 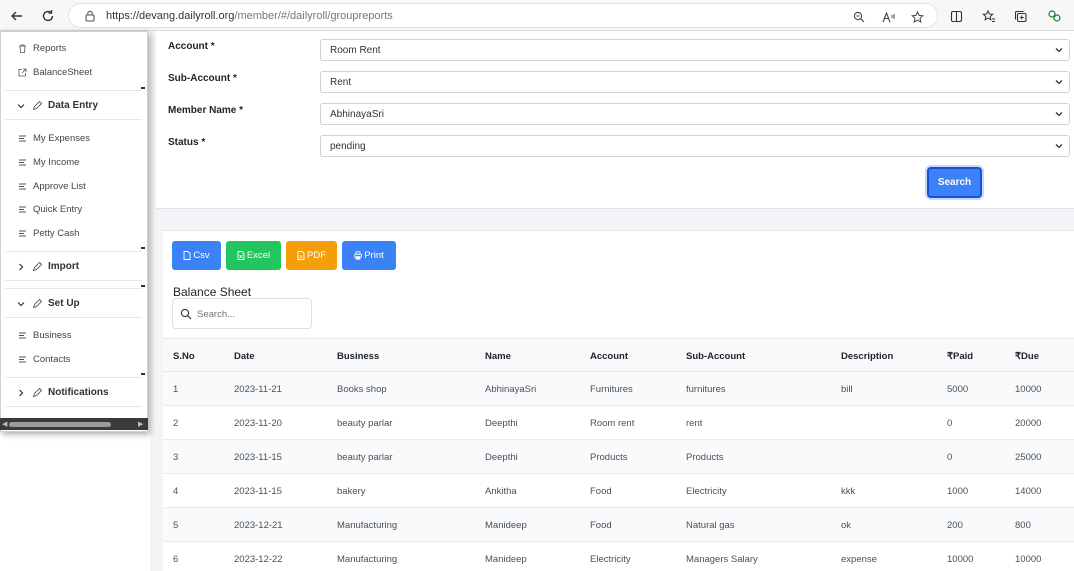 I want to click on cell-sno: 1, so click(x=176, y=389).